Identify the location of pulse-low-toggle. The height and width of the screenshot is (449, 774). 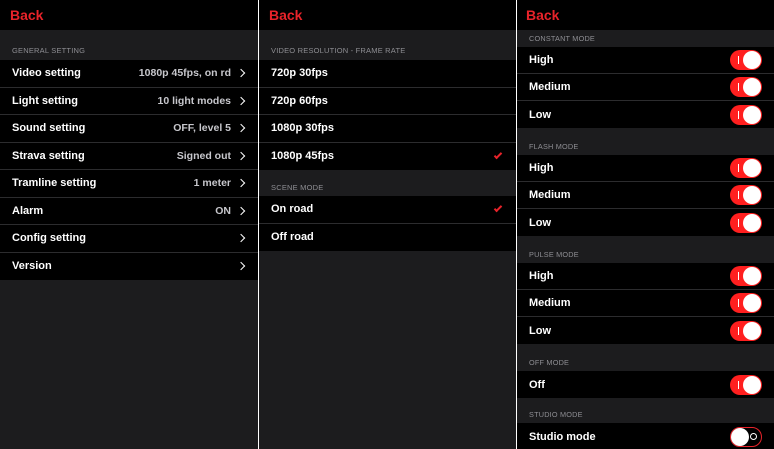
(746, 330).